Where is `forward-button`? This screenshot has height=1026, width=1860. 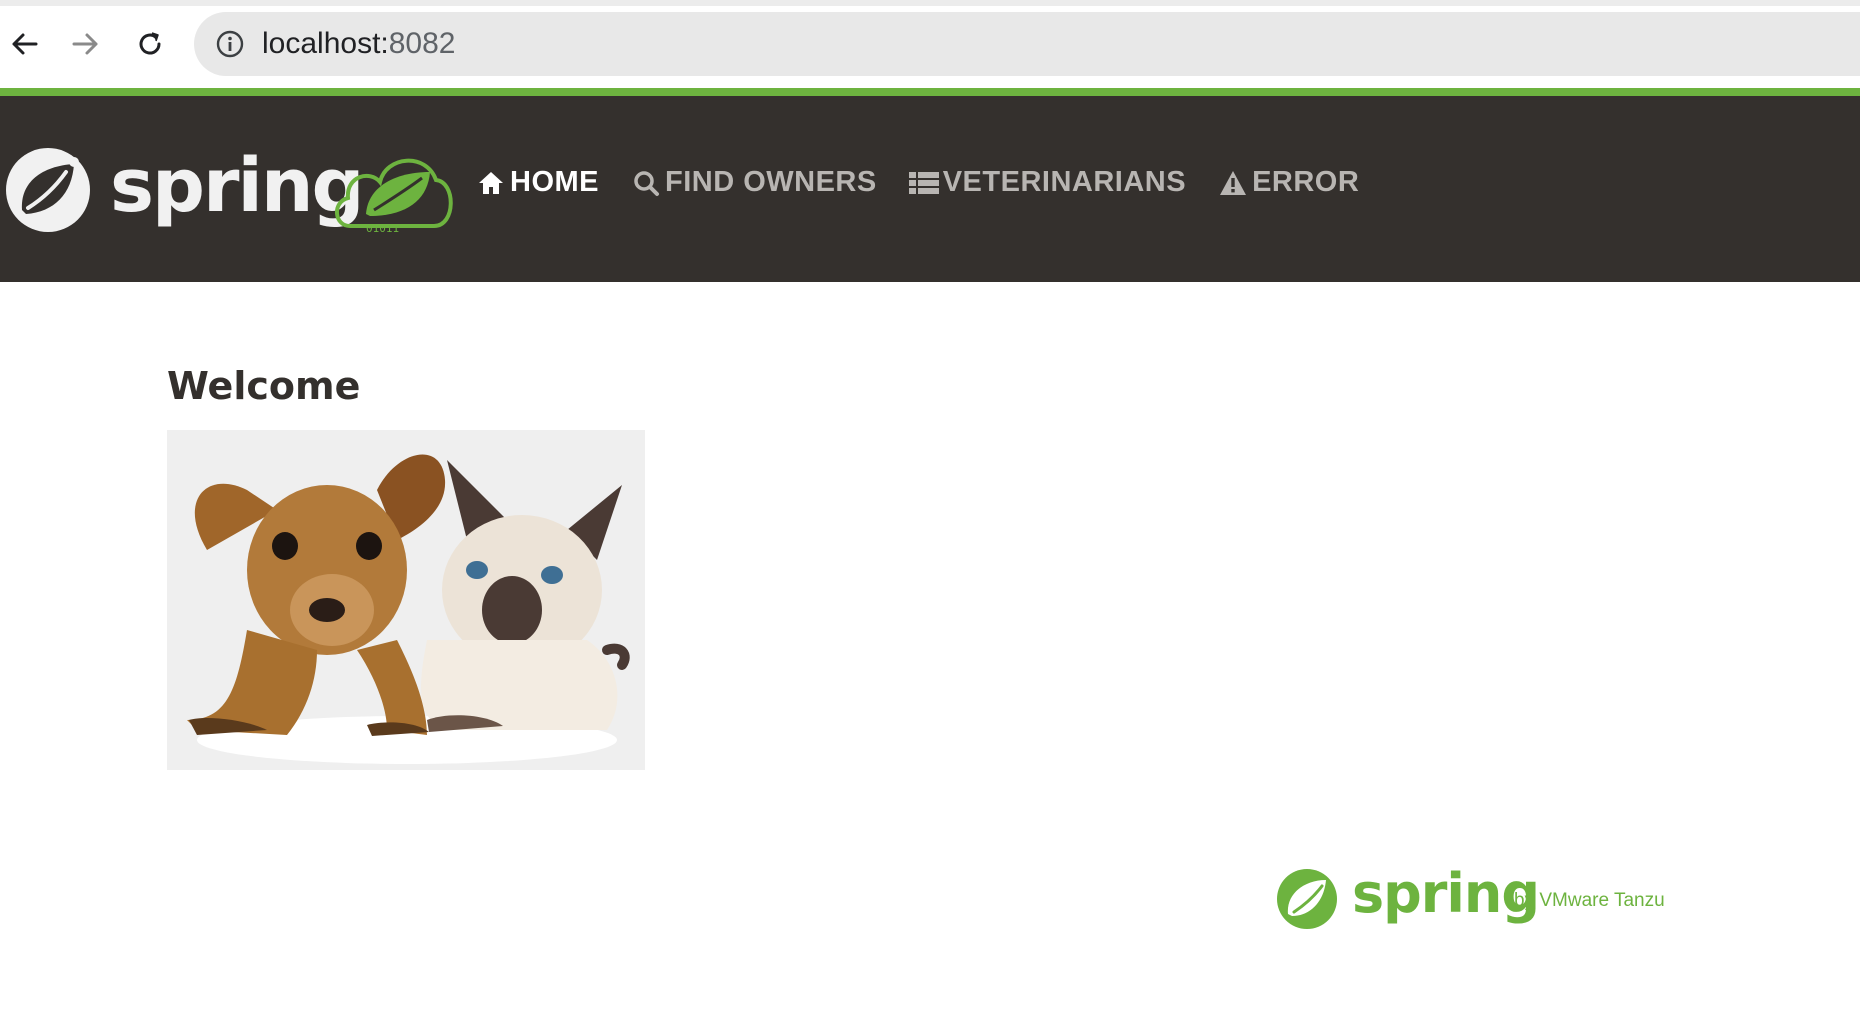 forward-button is located at coordinates (86, 44).